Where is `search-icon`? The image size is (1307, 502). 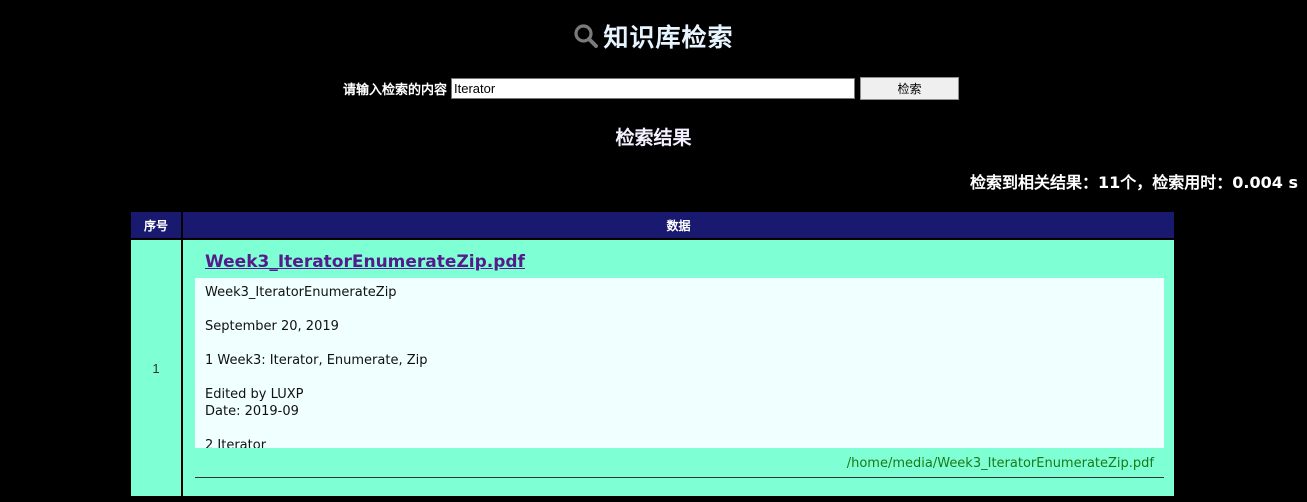 search-icon is located at coordinates (586, 36).